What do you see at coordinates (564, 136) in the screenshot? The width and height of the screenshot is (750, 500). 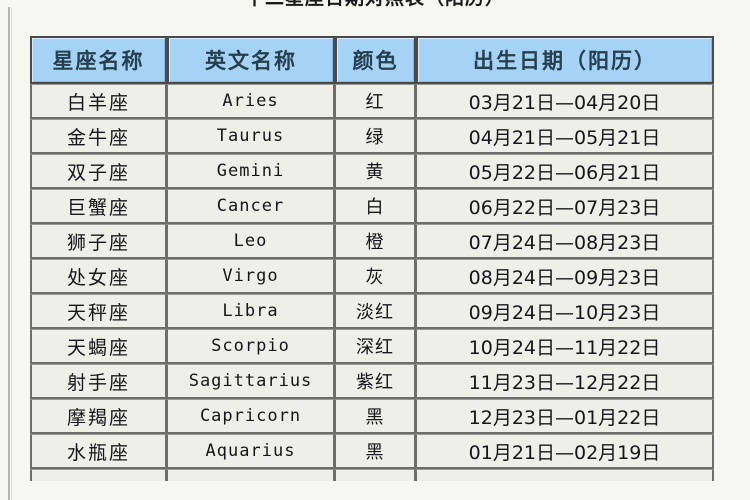 I see `cell-date-range: 04月21日—05月21日` at bounding box center [564, 136].